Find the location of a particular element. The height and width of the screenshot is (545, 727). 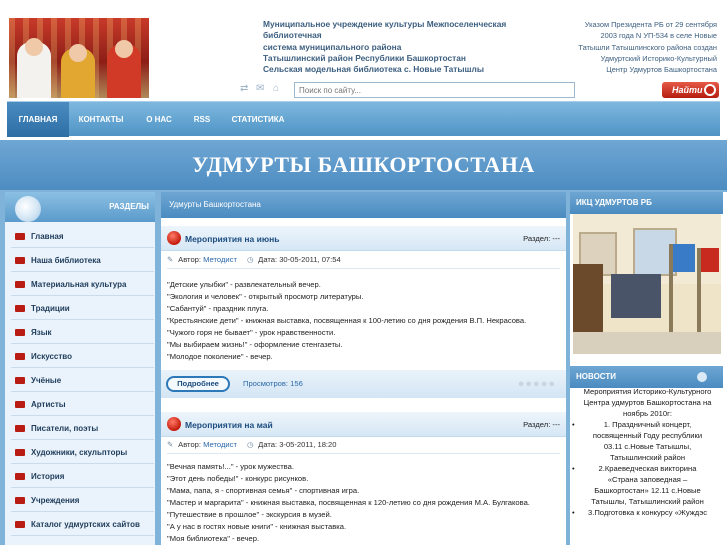

search-go-icon is located at coordinates (710, 90).